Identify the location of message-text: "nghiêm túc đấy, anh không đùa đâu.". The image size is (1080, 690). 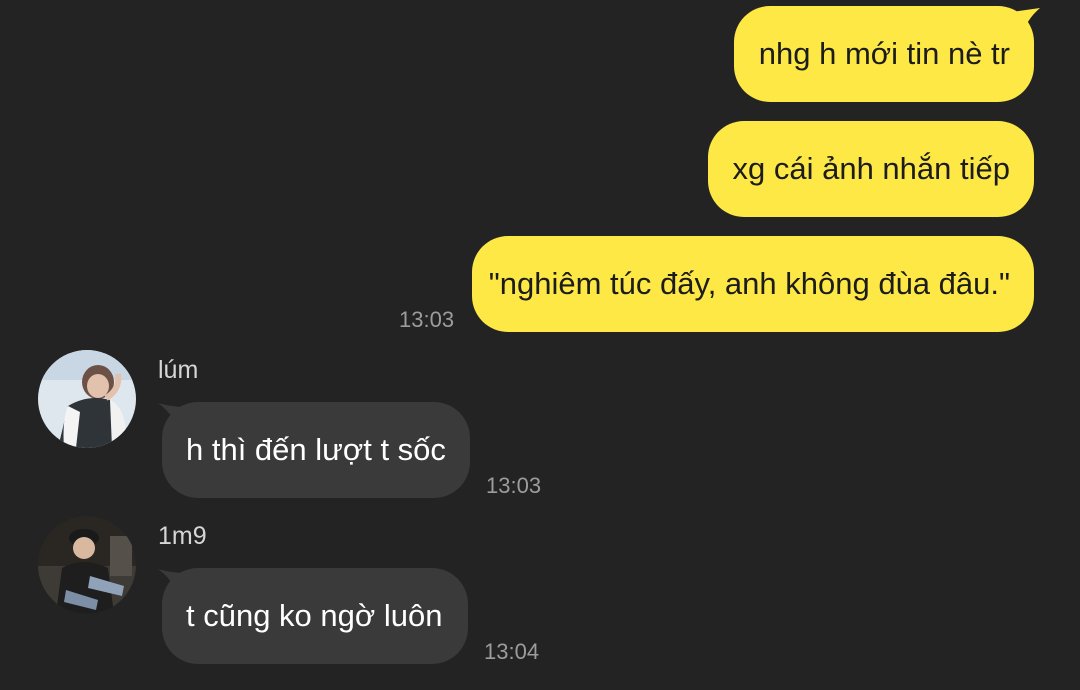
(749, 283).